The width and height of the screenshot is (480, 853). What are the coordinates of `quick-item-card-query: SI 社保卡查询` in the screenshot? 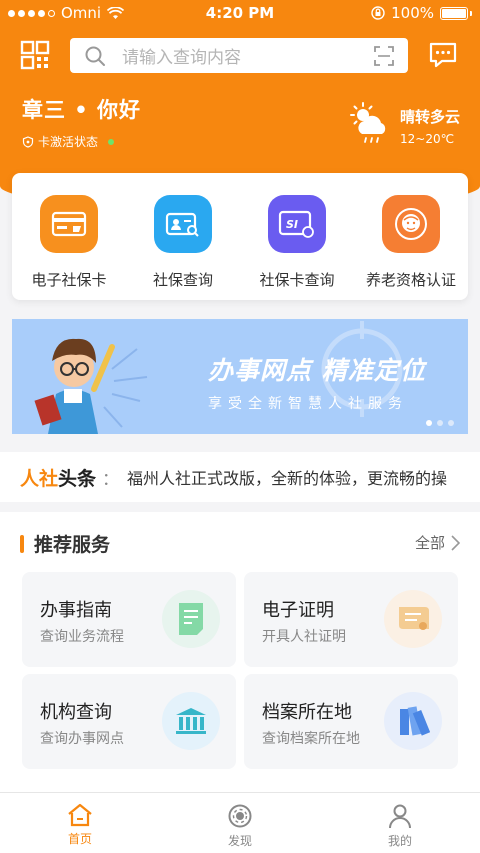 It's located at (297, 236).